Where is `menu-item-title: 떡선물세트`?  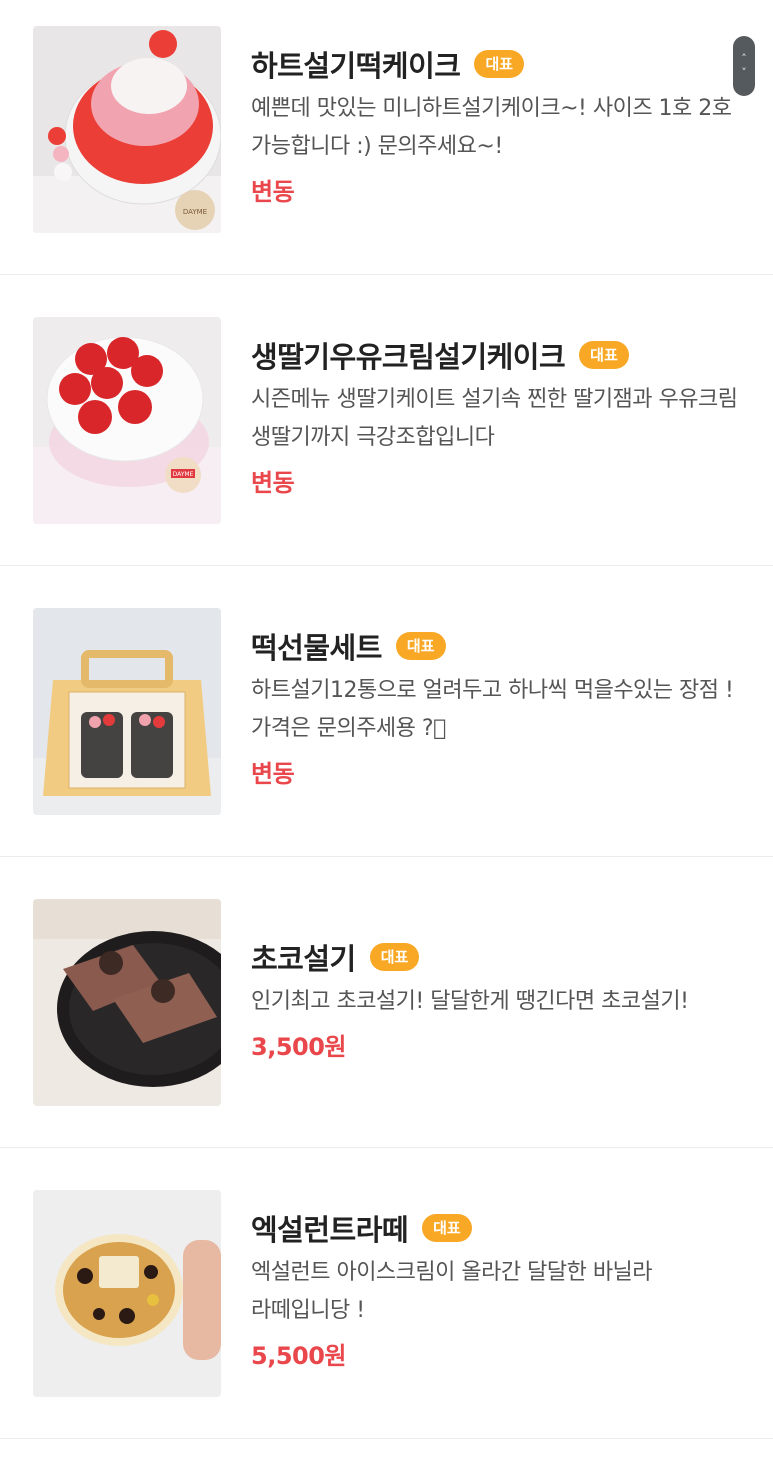 menu-item-title: 떡선물세트 is located at coordinates (316, 648).